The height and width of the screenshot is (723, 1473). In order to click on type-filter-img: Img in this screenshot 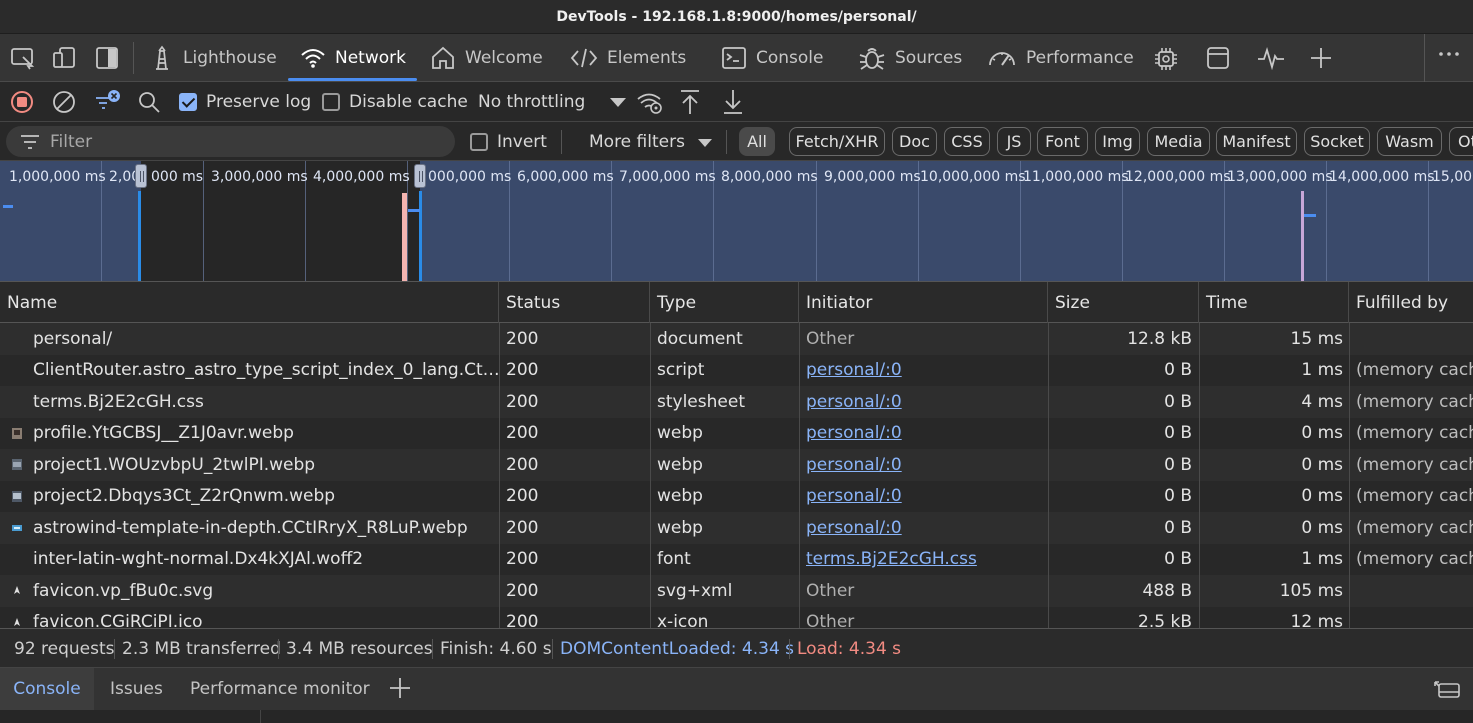, I will do `click(1117, 141)`.